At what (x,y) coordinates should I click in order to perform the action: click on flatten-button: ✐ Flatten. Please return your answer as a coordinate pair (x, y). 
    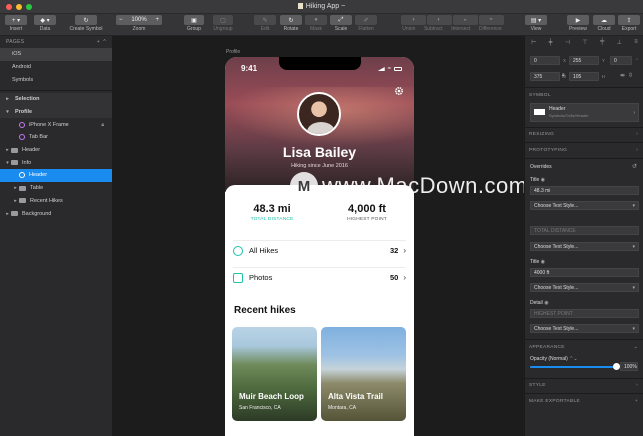
    Looking at the image, I should click on (366, 23).